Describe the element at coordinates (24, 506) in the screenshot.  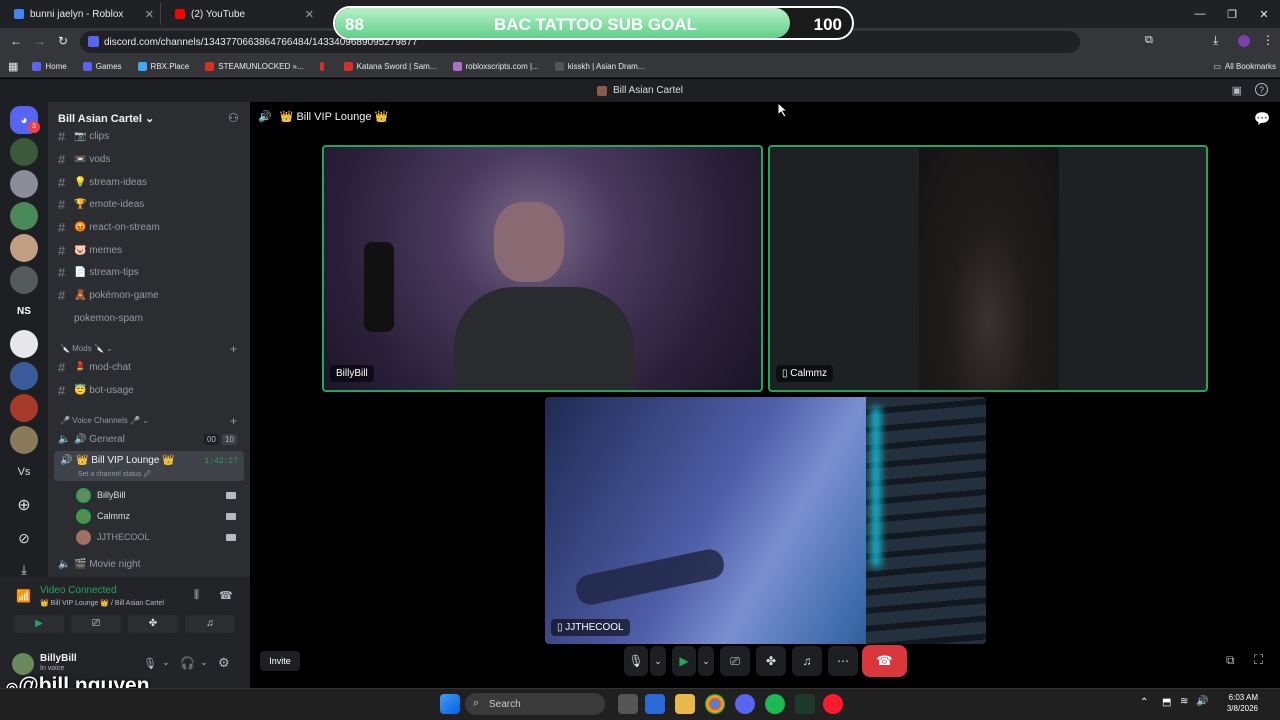
I see `add-server-icon: ⊕` at that location.